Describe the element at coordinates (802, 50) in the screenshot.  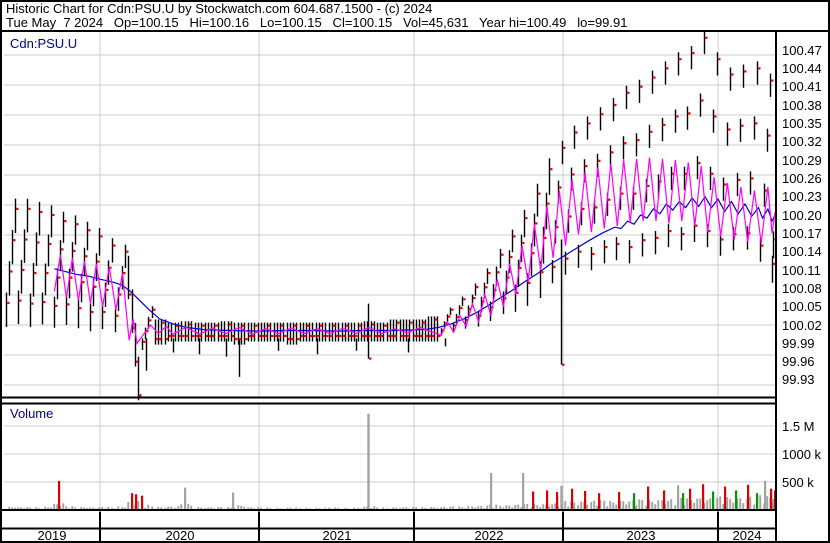
I see `price-axis-label: 100.47` at that location.